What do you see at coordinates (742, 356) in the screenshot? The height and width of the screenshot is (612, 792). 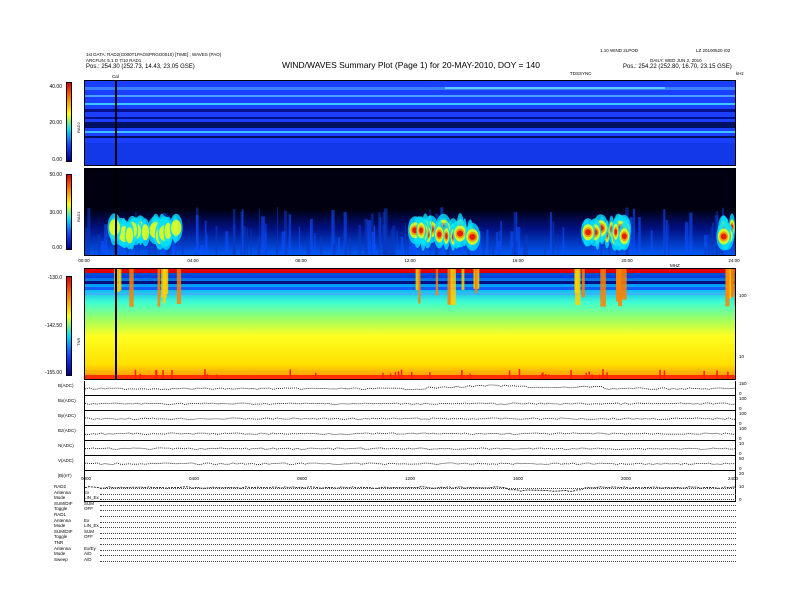 I see `tnr-right-tick: 10` at bounding box center [742, 356].